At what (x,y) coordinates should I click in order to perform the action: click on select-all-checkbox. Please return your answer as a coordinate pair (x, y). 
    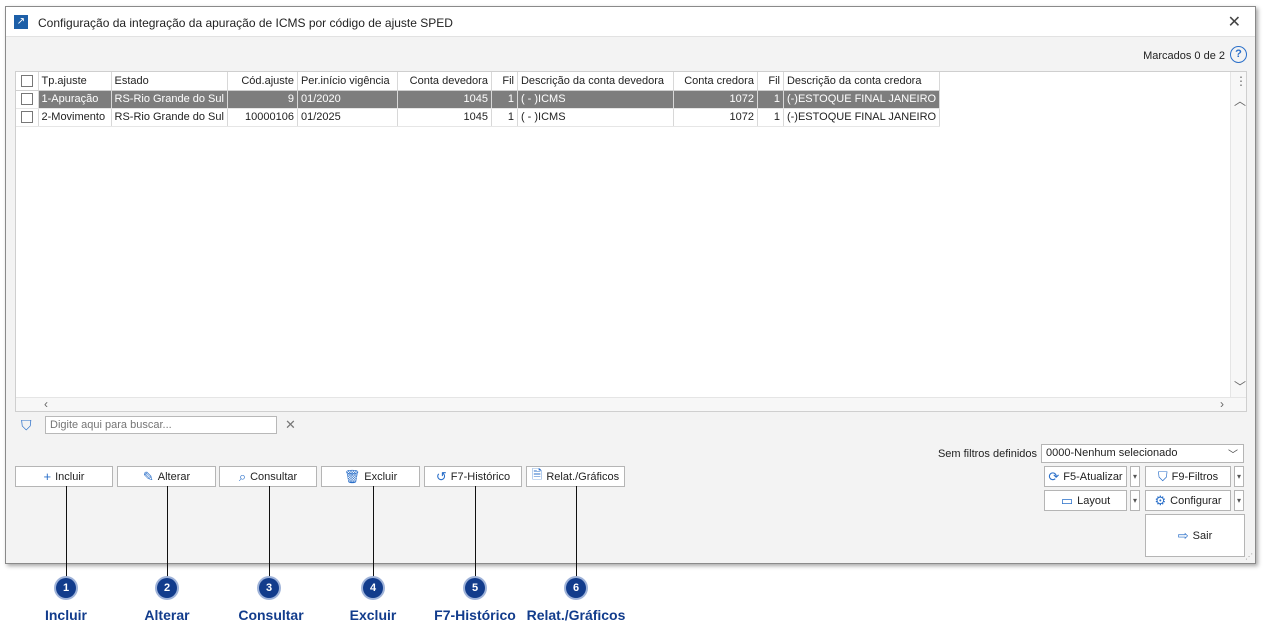
    Looking at the image, I should click on (27, 81).